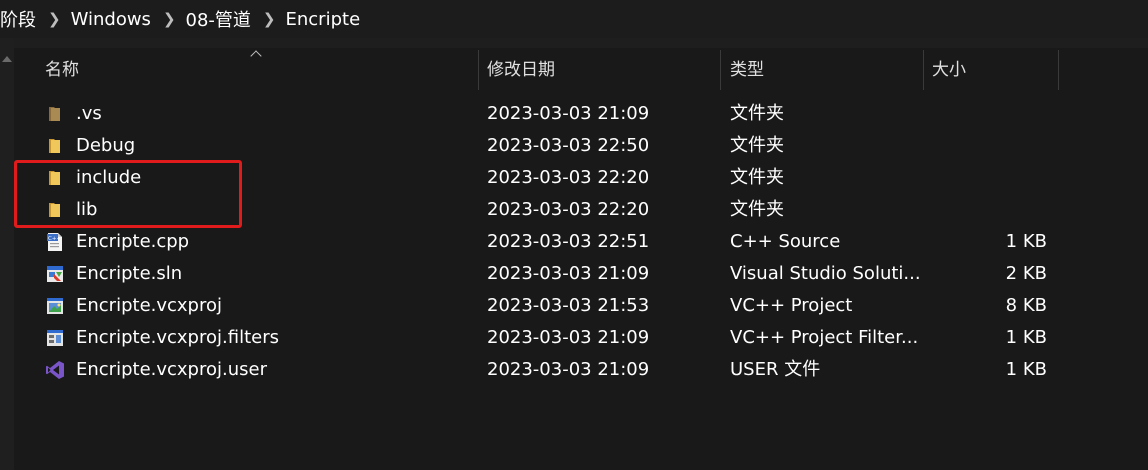 The image size is (1148, 470). What do you see at coordinates (109, 177) in the screenshot?
I see `file-name: include` at bounding box center [109, 177].